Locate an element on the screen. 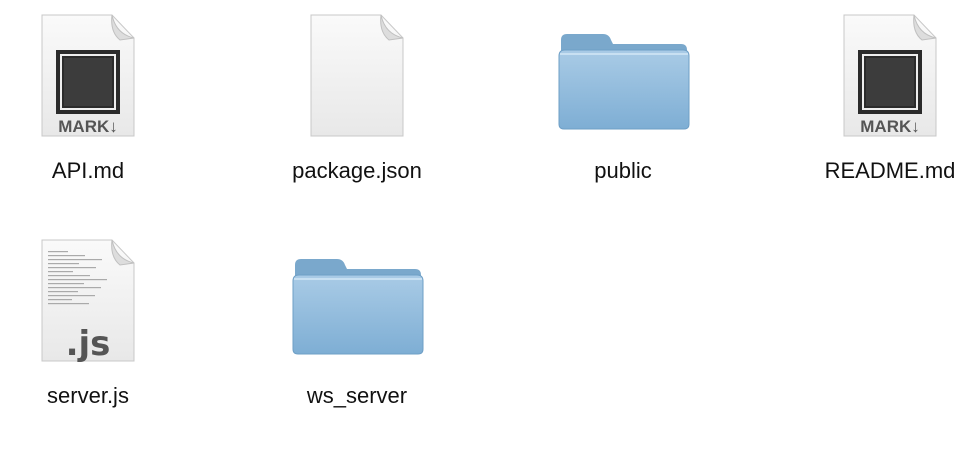 The height and width of the screenshot is (462, 980). file-name: package.json is located at coordinates (357, 171).